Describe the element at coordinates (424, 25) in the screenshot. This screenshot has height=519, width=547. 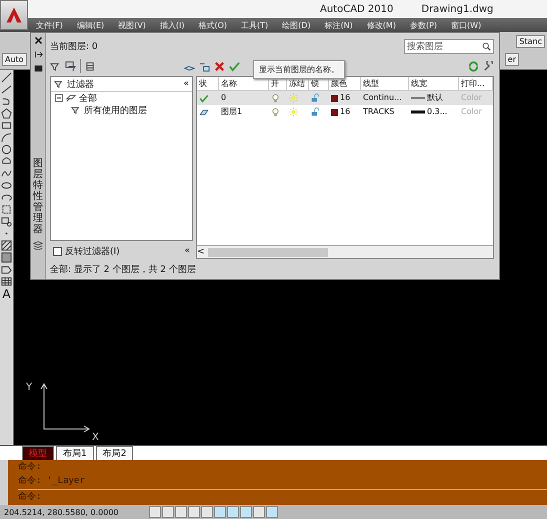
I see `menu-item: 参数(P)` at that location.